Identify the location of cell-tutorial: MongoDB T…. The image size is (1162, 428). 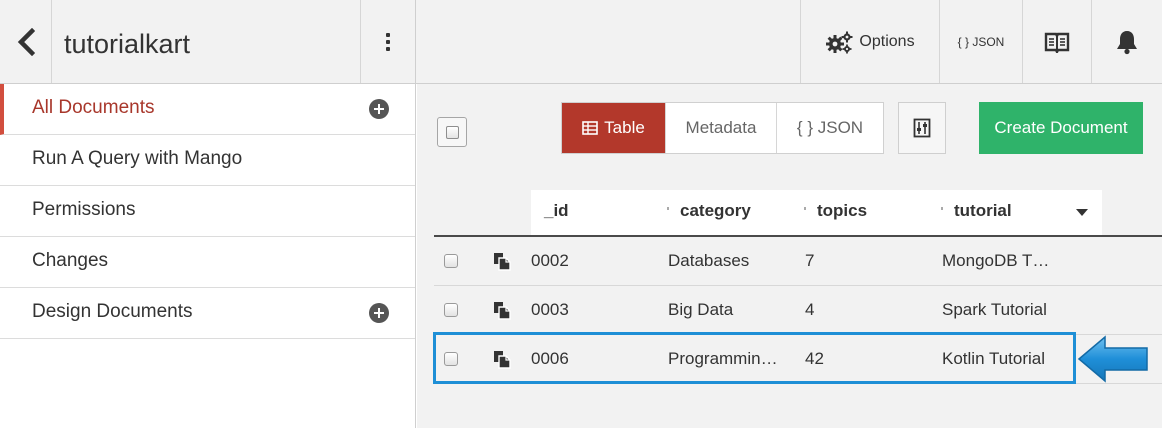
(996, 260).